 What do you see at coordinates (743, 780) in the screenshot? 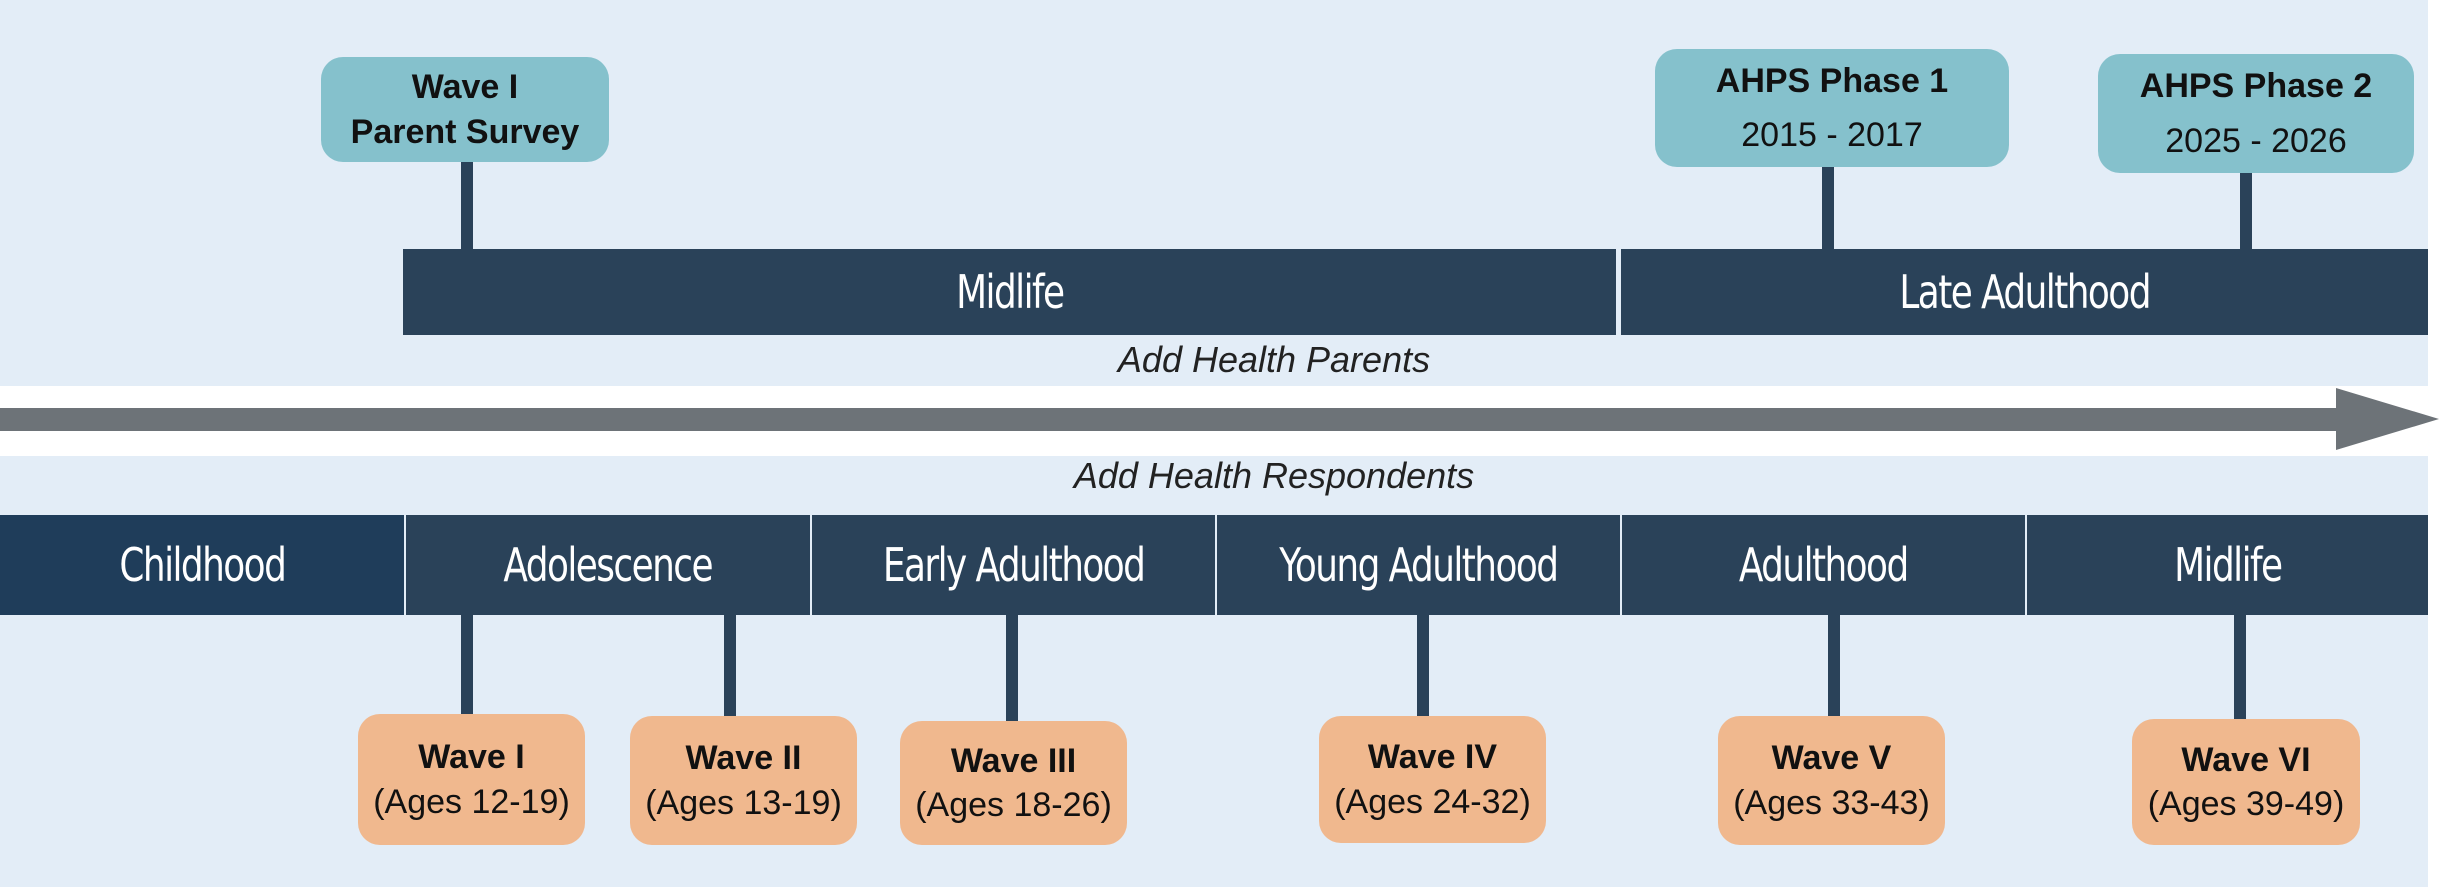
I see `wave-2-box: Wave II (Ages 13-19)` at bounding box center [743, 780].